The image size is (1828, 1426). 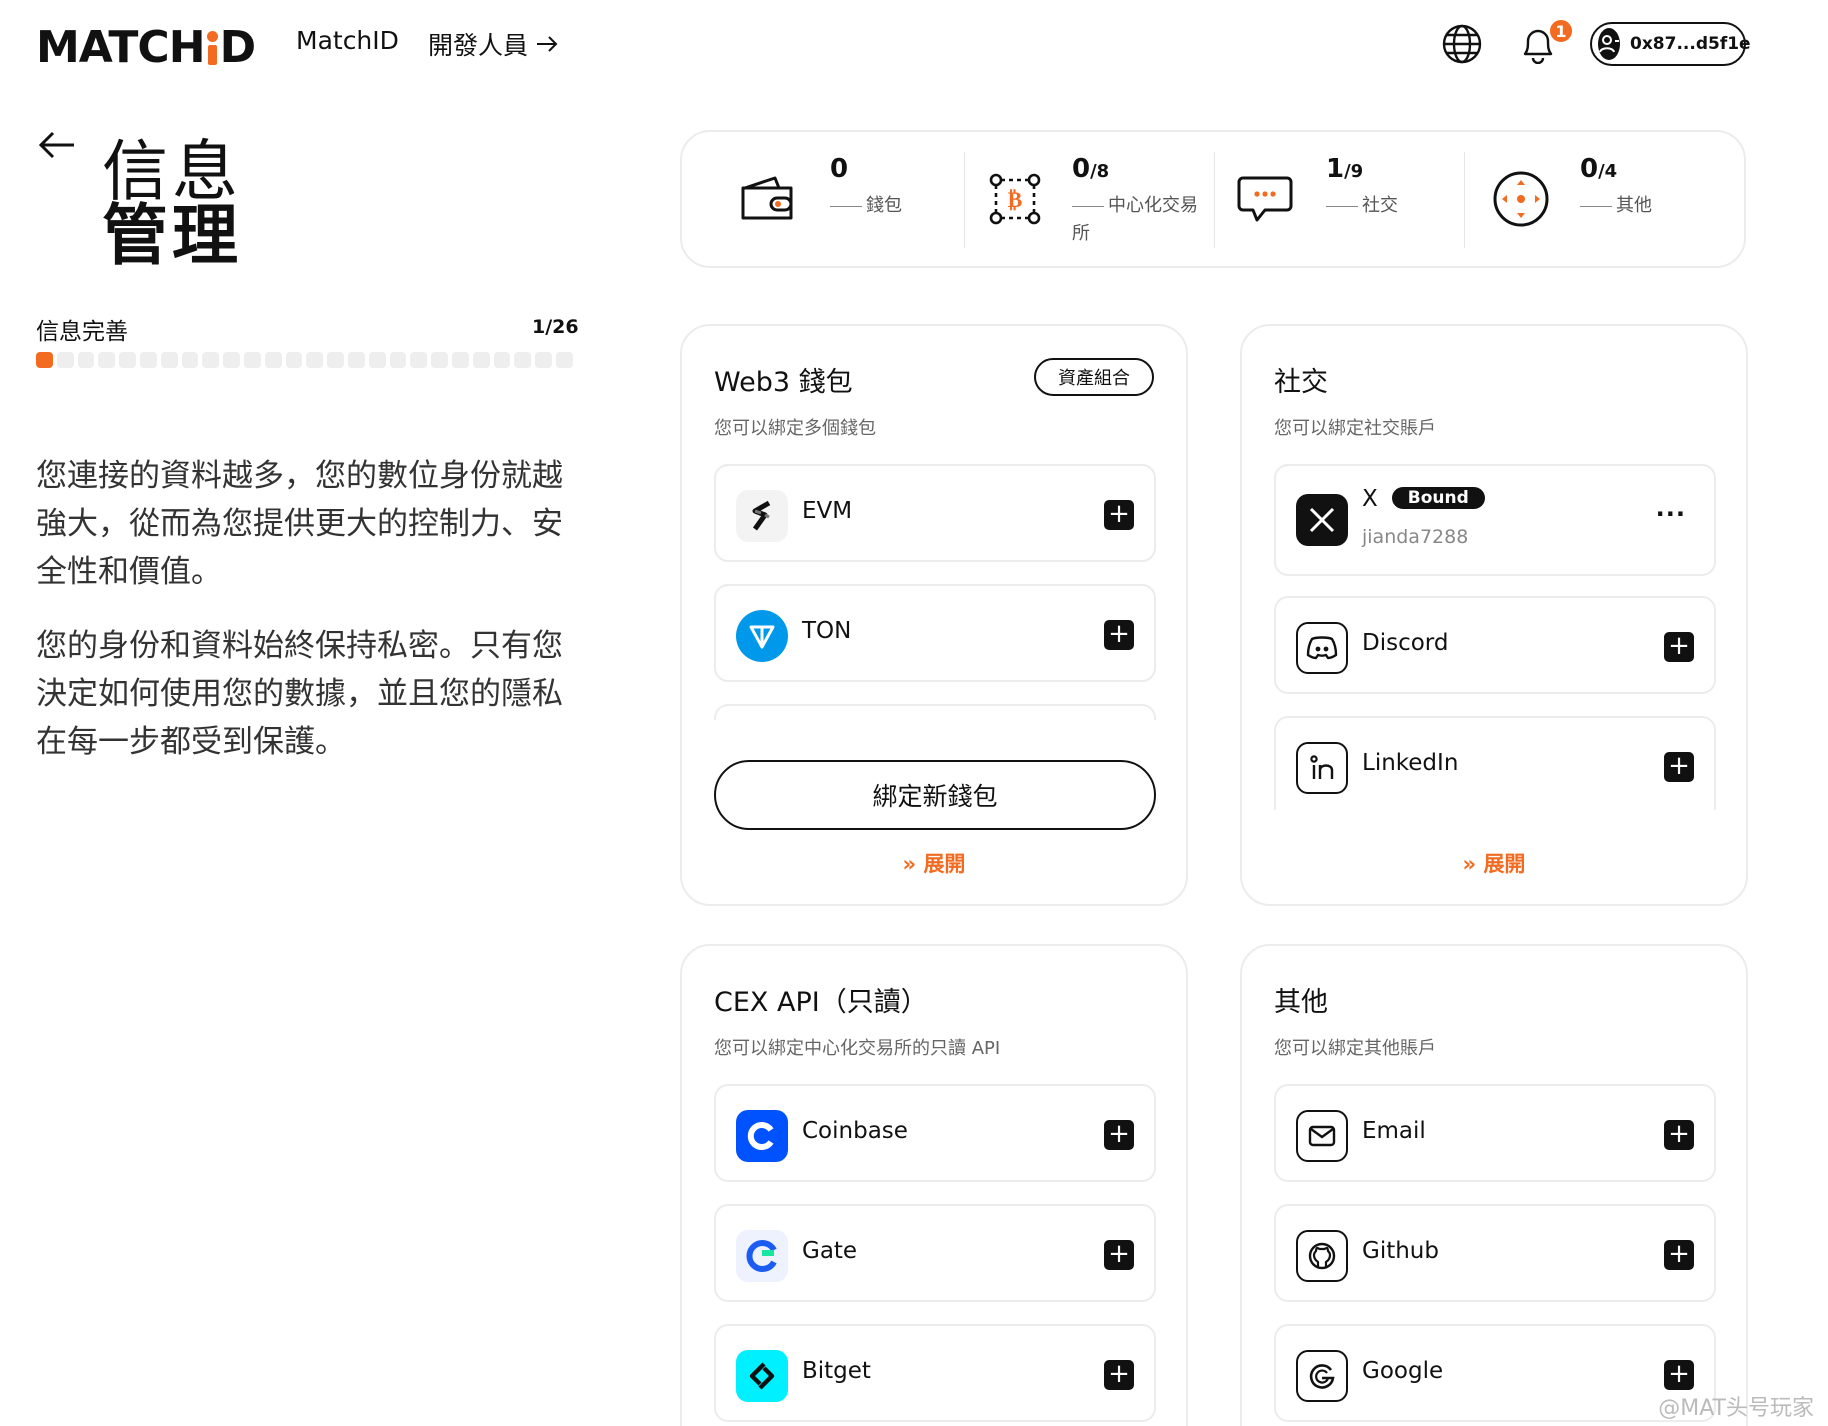 What do you see at coordinates (827, 631) in the screenshot?
I see `wallet-name-ton: TON` at bounding box center [827, 631].